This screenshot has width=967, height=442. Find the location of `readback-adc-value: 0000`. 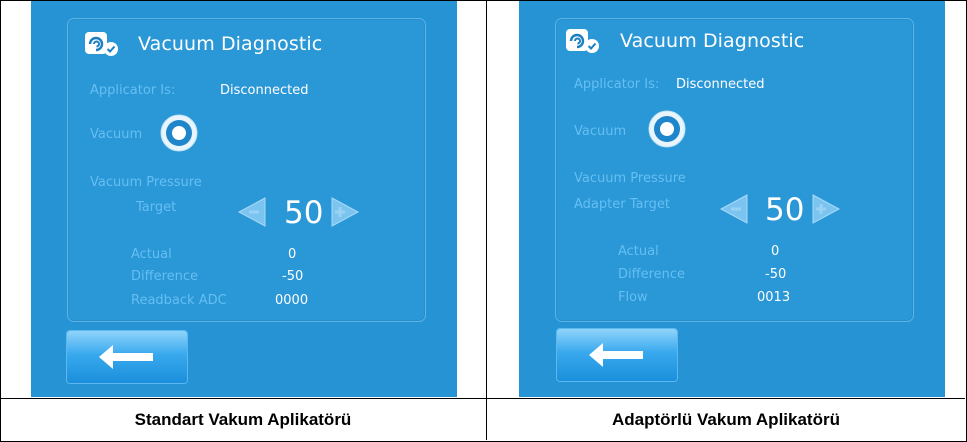

readback-adc-value: 0000 is located at coordinates (292, 300).